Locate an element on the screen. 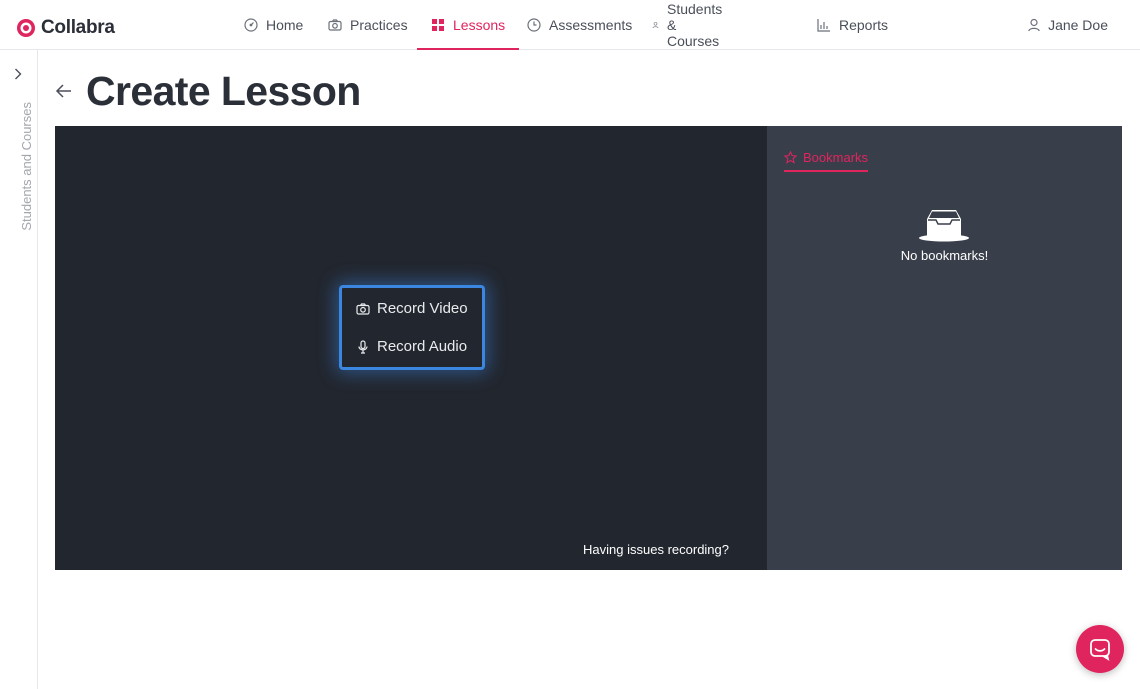 This screenshot has width=1140, height=689. nav-item-label: Assessments is located at coordinates (591, 25).